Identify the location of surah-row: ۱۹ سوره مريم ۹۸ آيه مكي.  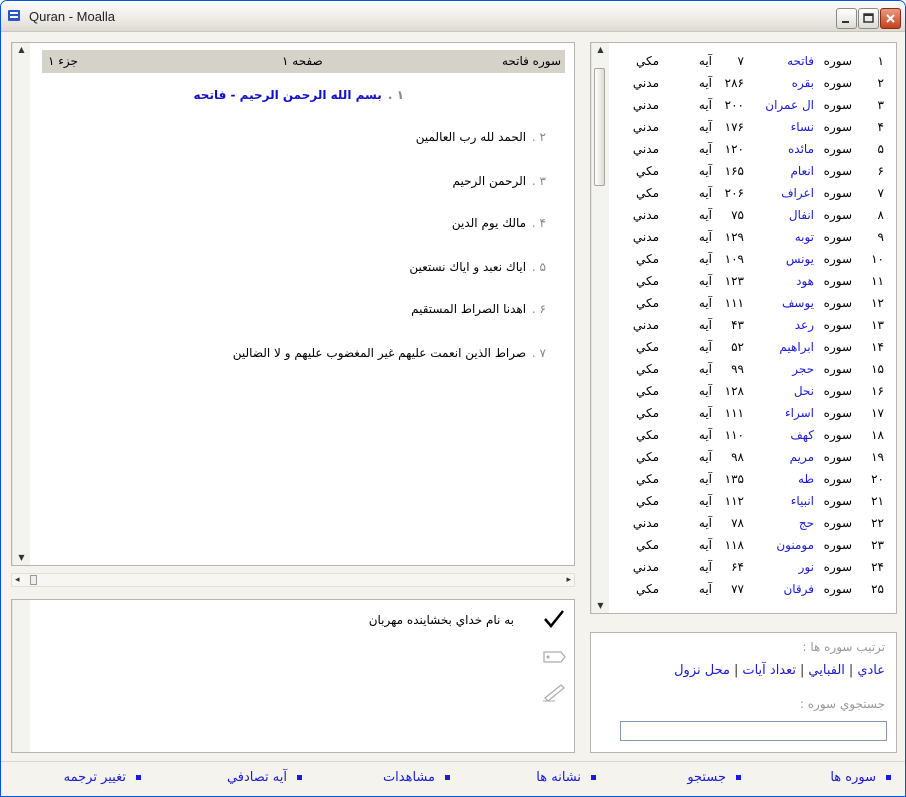
(757, 458).